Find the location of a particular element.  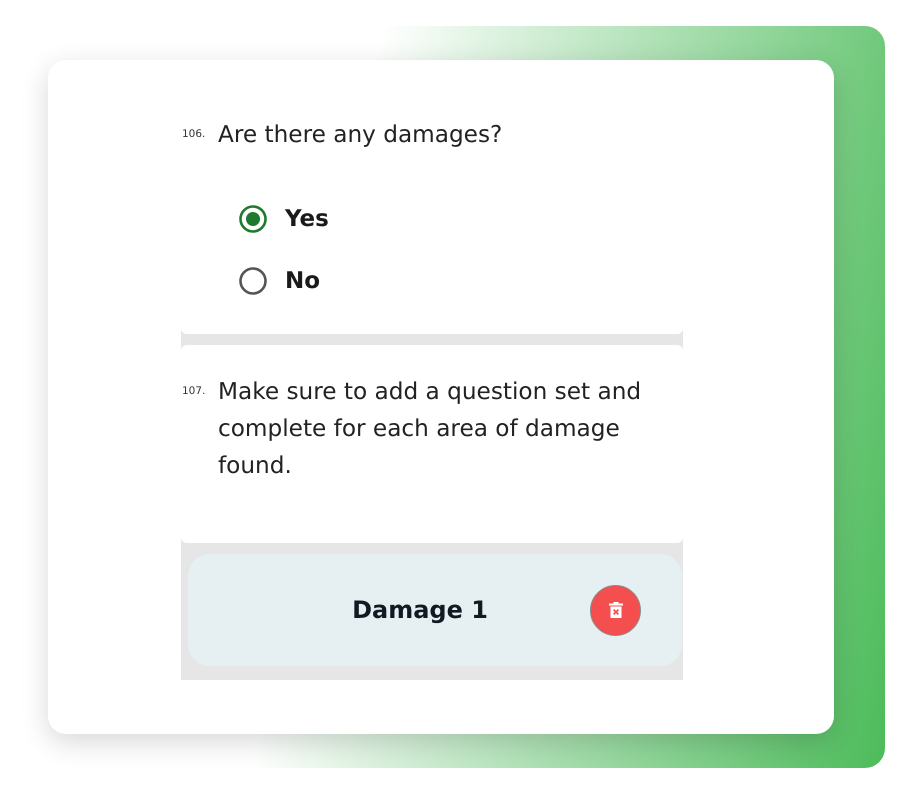

question-number: 107. is located at coordinates (193, 390).